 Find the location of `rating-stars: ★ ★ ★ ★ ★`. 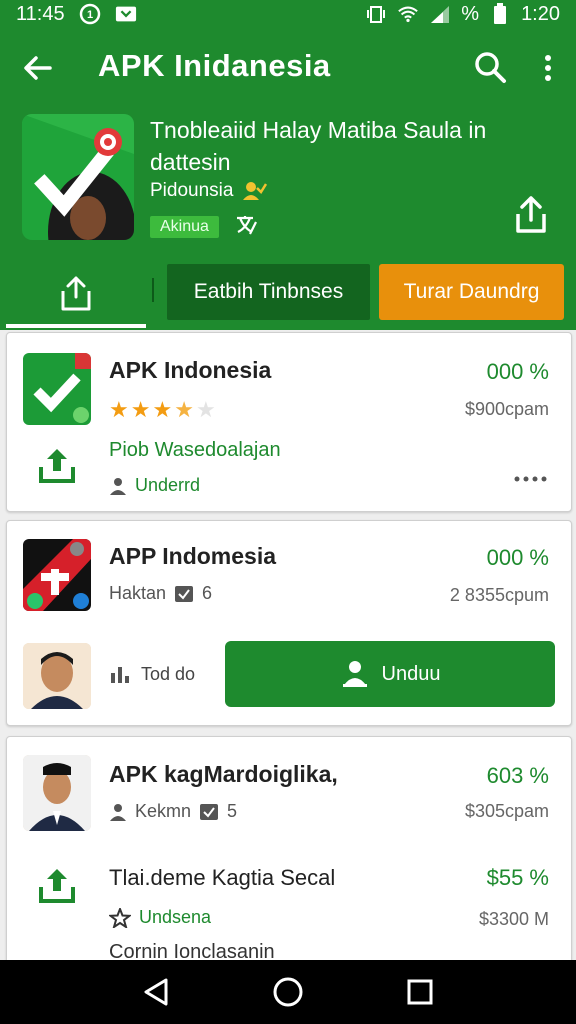

rating-stars: ★ ★ ★ ★ ★ is located at coordinates (162, 410).